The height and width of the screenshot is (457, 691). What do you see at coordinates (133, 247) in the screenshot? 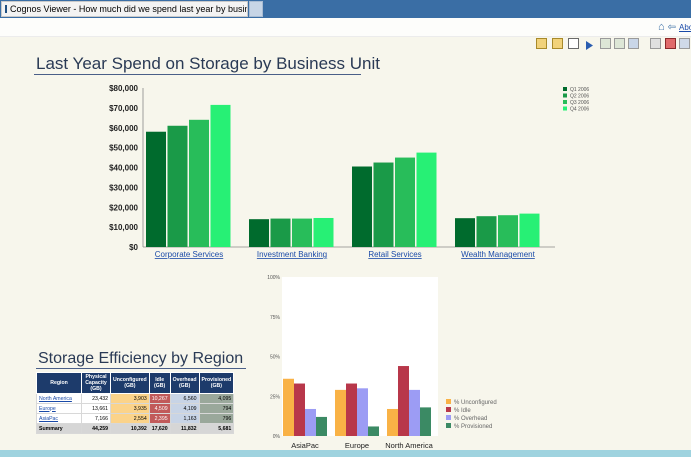
I see `y-tick-label: $0` at bounding box center [133, 247].